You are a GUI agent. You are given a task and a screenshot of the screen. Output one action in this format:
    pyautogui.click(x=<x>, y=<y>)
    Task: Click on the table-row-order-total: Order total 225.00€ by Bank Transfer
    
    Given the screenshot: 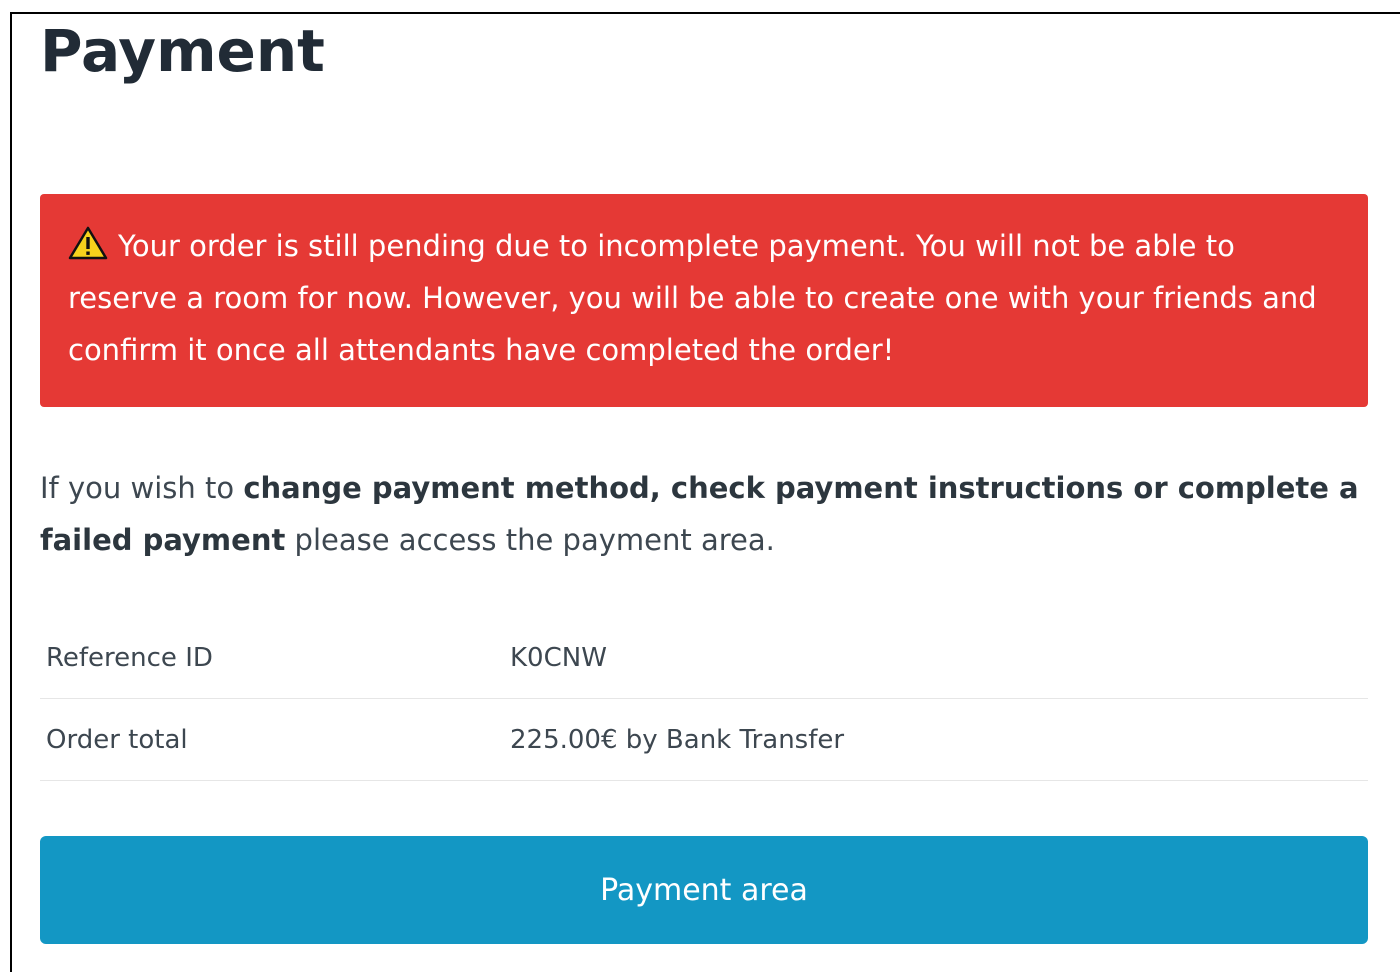 What is the action you would take?
    pyautogui.click(x=704, y=739)
    